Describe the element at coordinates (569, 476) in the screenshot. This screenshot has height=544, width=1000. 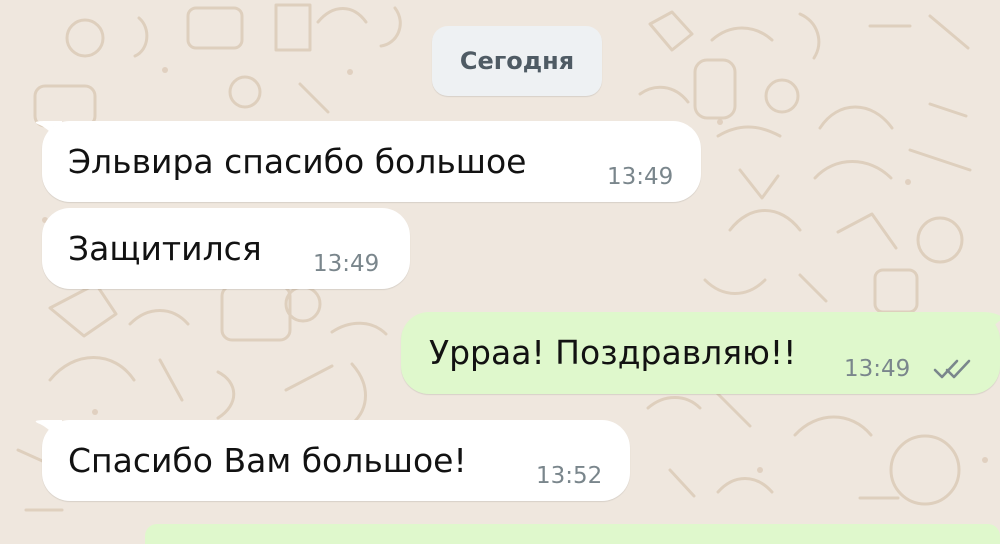
I see `message-time: 13:52` at that location.